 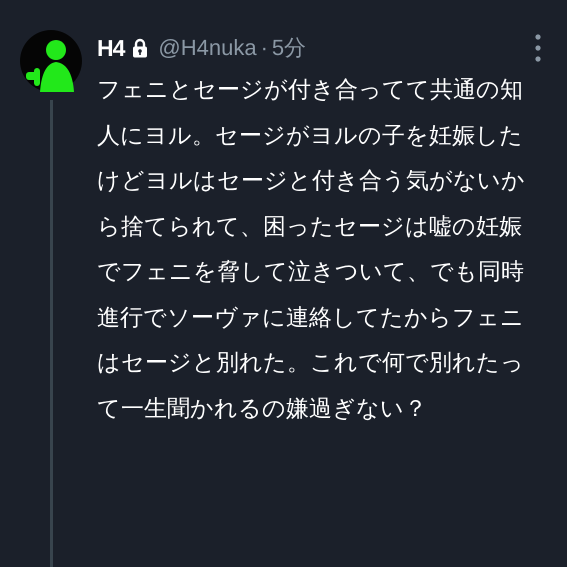 What do you see at coordinates (289, 48) in the screenshot?
I see `timestamp: 5分` at bounding box center [289, 48].